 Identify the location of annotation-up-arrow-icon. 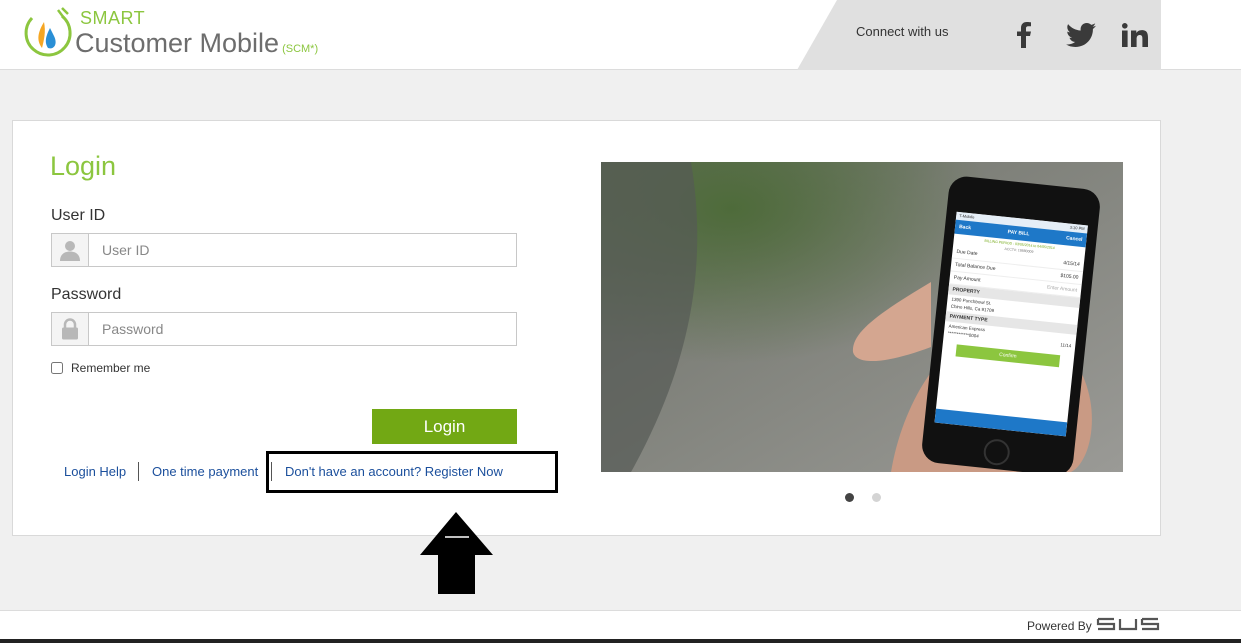
(456, 553).